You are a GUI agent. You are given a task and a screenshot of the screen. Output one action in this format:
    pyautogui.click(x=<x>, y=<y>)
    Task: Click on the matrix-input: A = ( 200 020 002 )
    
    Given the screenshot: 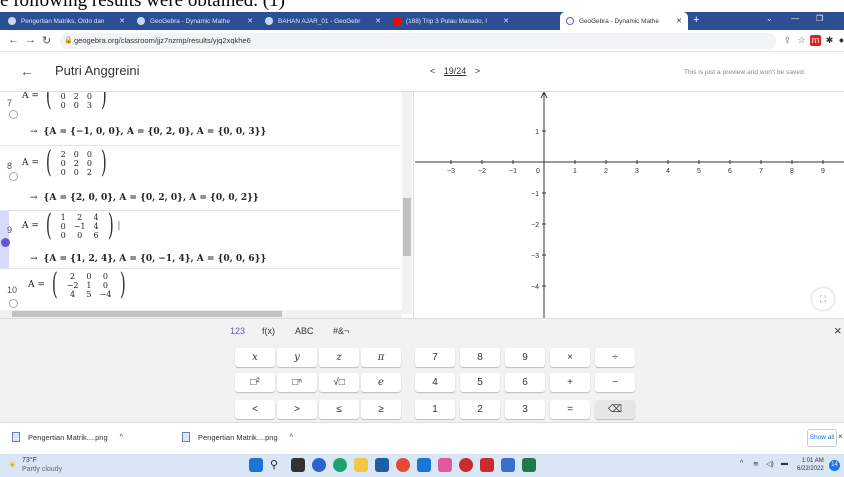 What is the action you would take?
    pyautogui.click(x=66, y=163)
    